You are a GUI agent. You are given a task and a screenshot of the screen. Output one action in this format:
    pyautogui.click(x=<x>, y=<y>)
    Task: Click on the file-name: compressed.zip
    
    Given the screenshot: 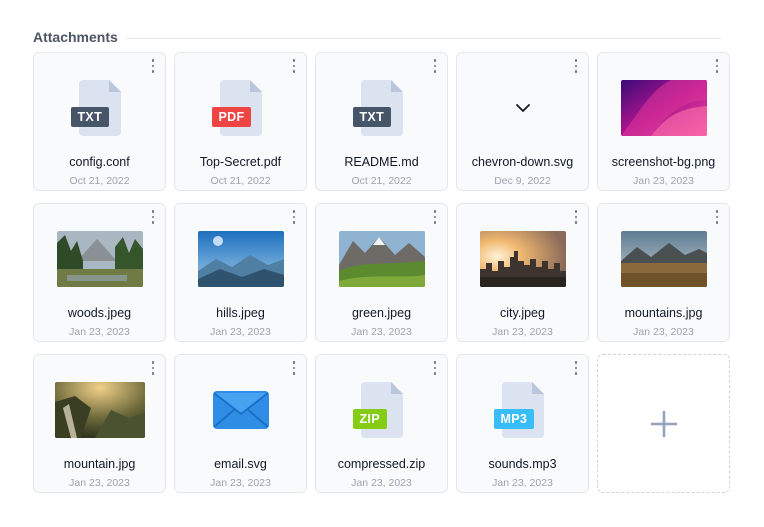 What is the action you would take?
    pyautogui.click(x=381, y=464)
    